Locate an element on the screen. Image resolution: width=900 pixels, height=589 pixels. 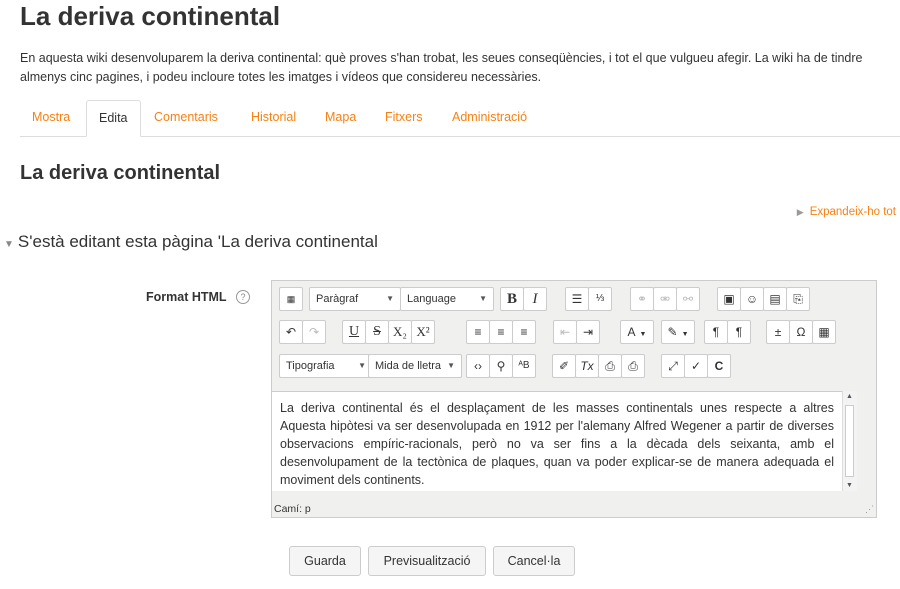
font-size-select: Mida de lletra ▼ is located at coordinates (415, 366).